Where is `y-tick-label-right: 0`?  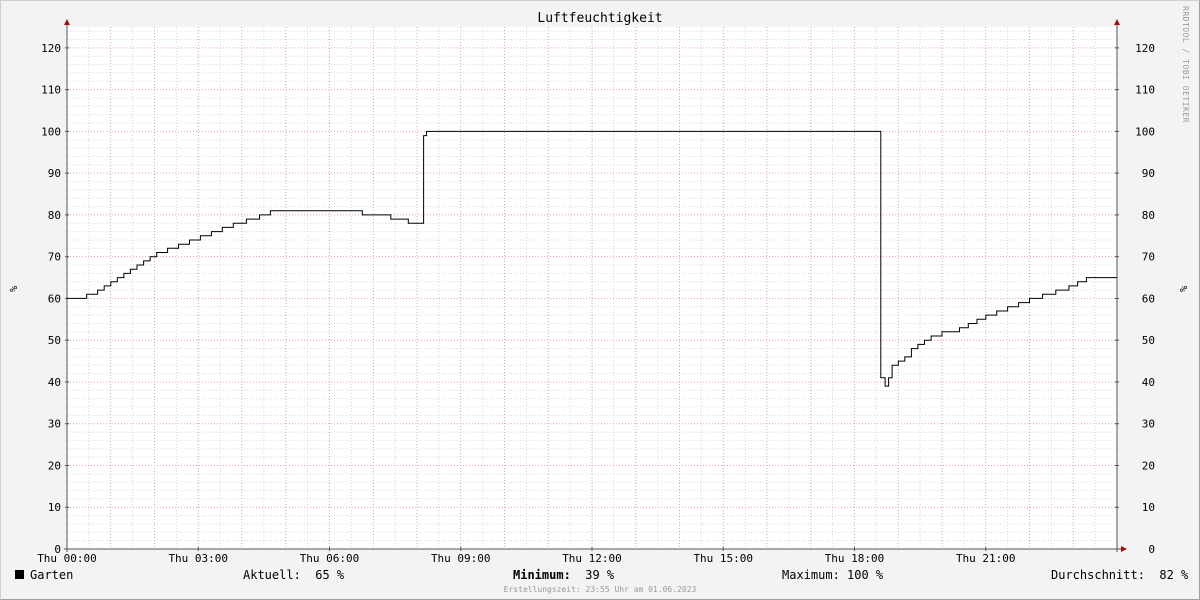
y-tick-label-right: 0 is located at coordinates (1151, 549).